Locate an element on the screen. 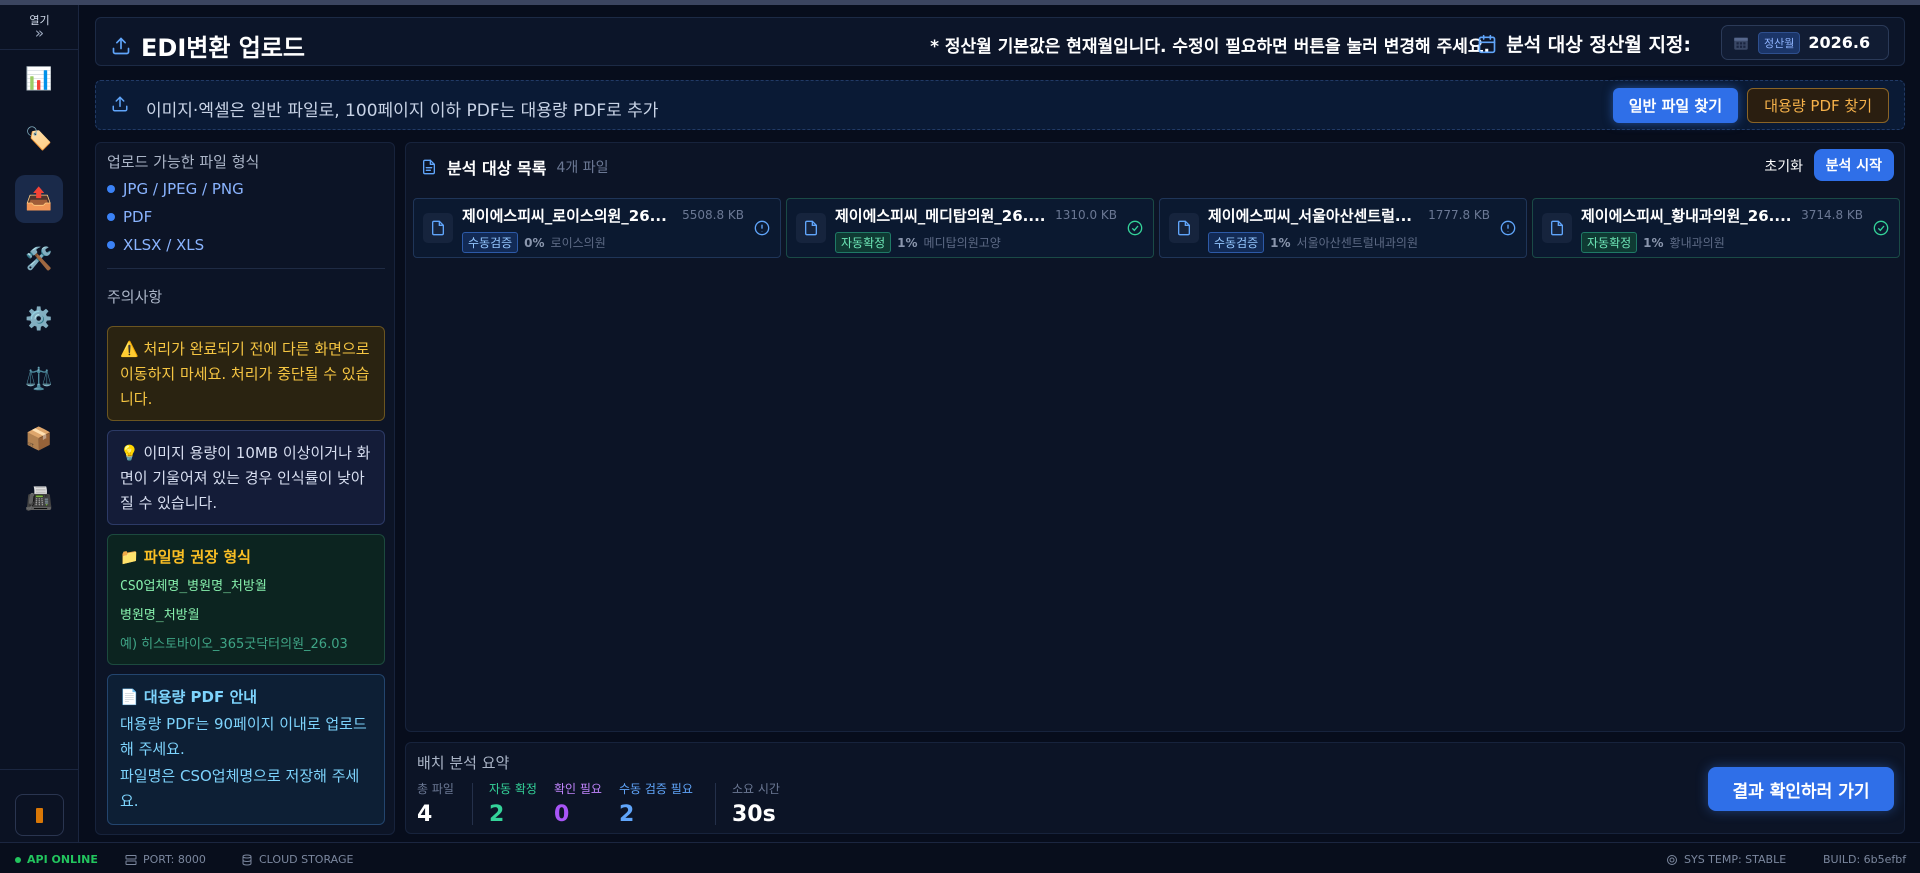  alert-circle-icon is located at coordinates (1508, 230).